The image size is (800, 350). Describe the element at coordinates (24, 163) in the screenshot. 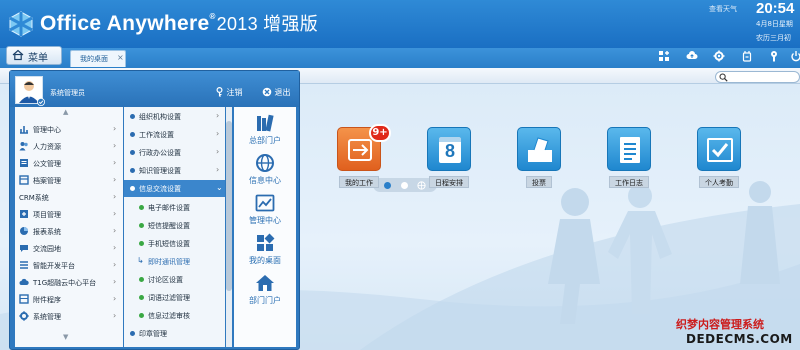

I see `document-icon` at that location.